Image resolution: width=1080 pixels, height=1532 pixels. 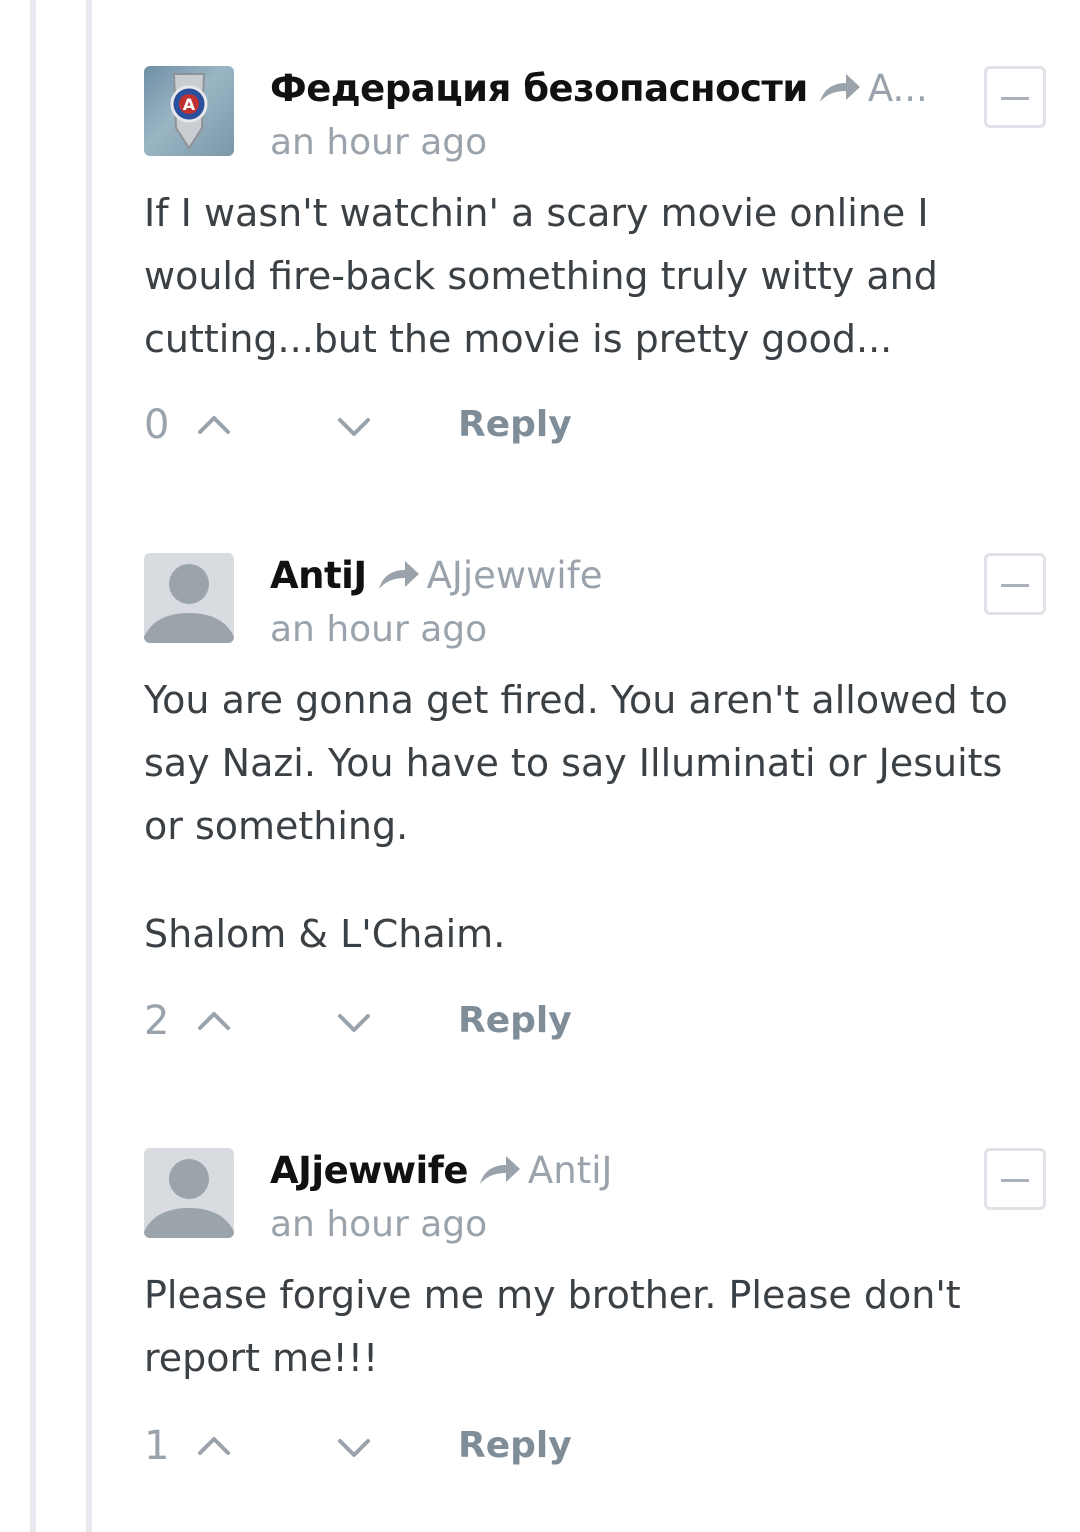 I want to click on comment-footer: 2 Reply, so click(x=444, y=1021).